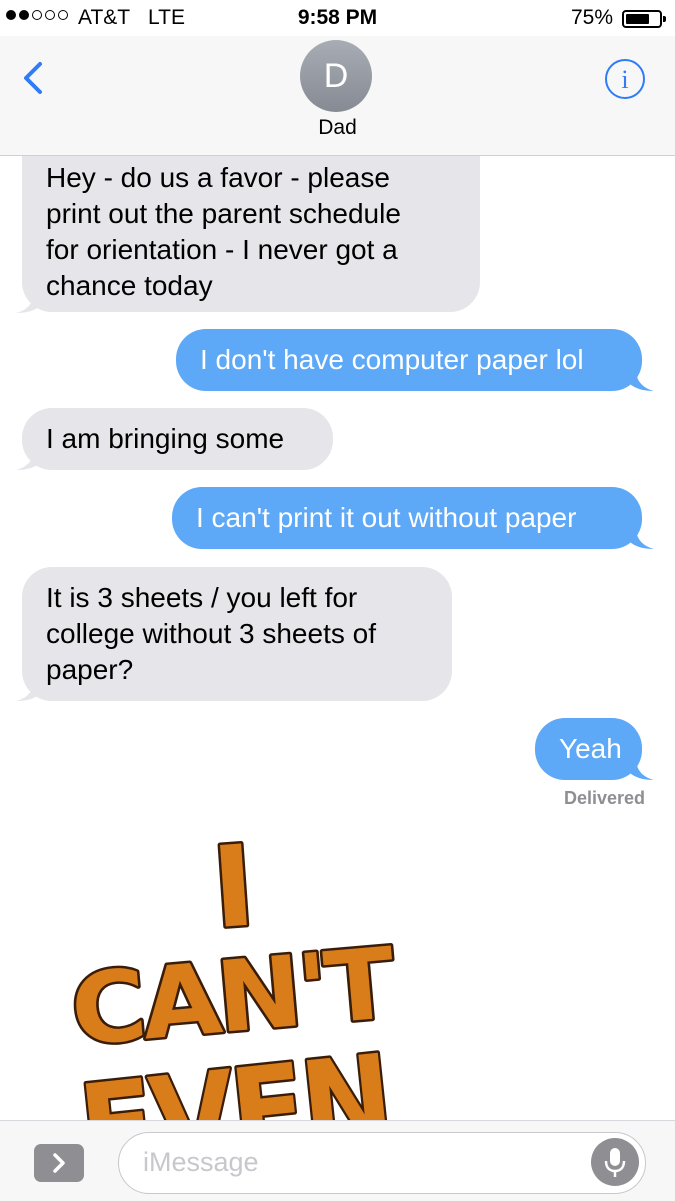 The height and width of the screenshot is (1201, 675). Describe the element at coordinates (222, 249) in the screenshot. I see `message-line: for orientation - I never got a` at that location.